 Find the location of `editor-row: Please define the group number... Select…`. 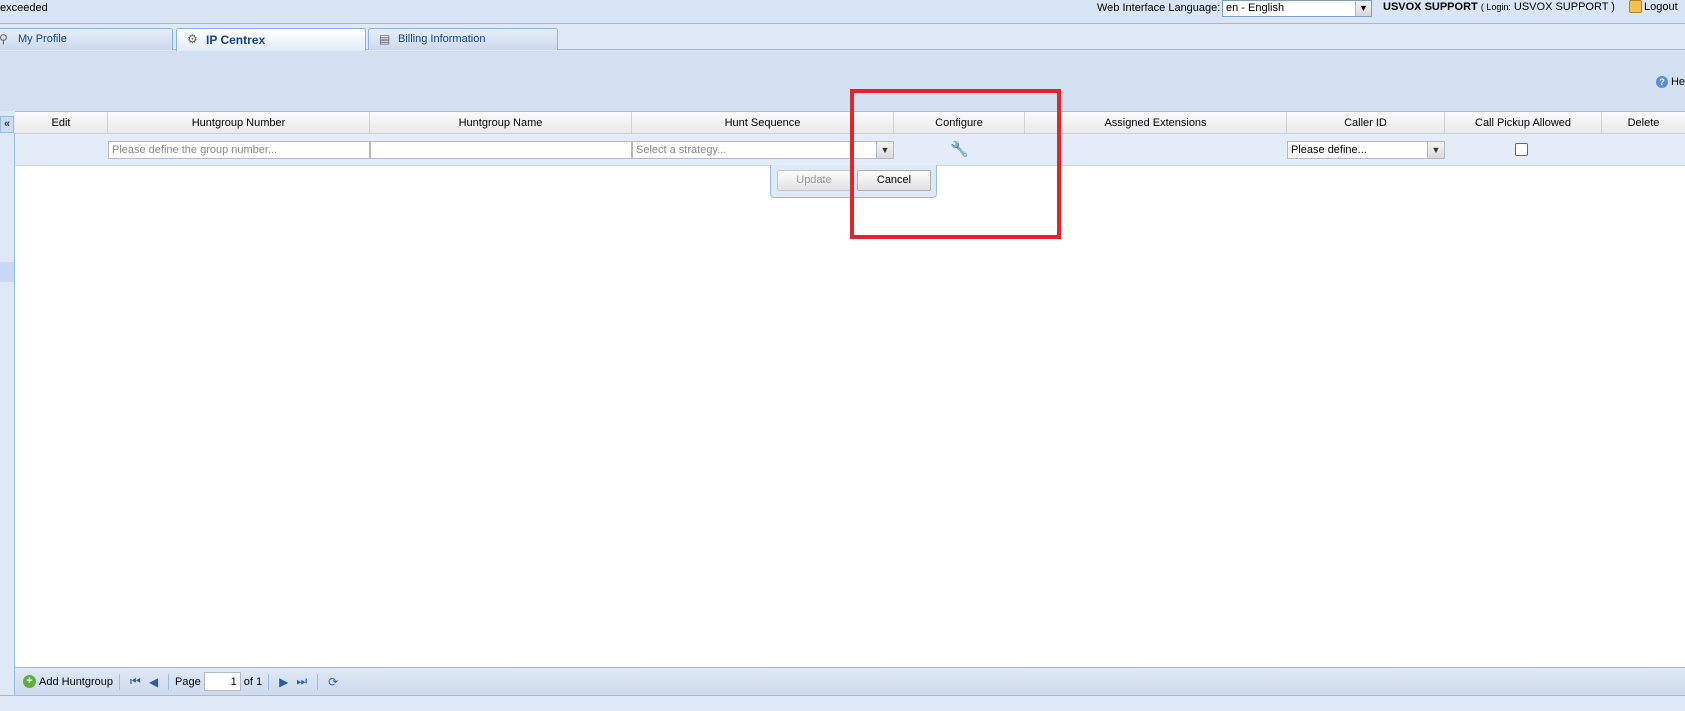

editor-row: Please define the group number... Select… is located at coordinates (850, 150).